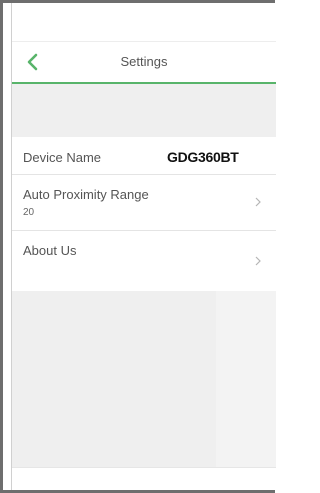 The image size is (320, 493). What do you see at coordinates (144, 203) in the screenshot?
I see `auto-proximity-range-row: Auto Proximity Range 20` at bounding box center [144, 203].